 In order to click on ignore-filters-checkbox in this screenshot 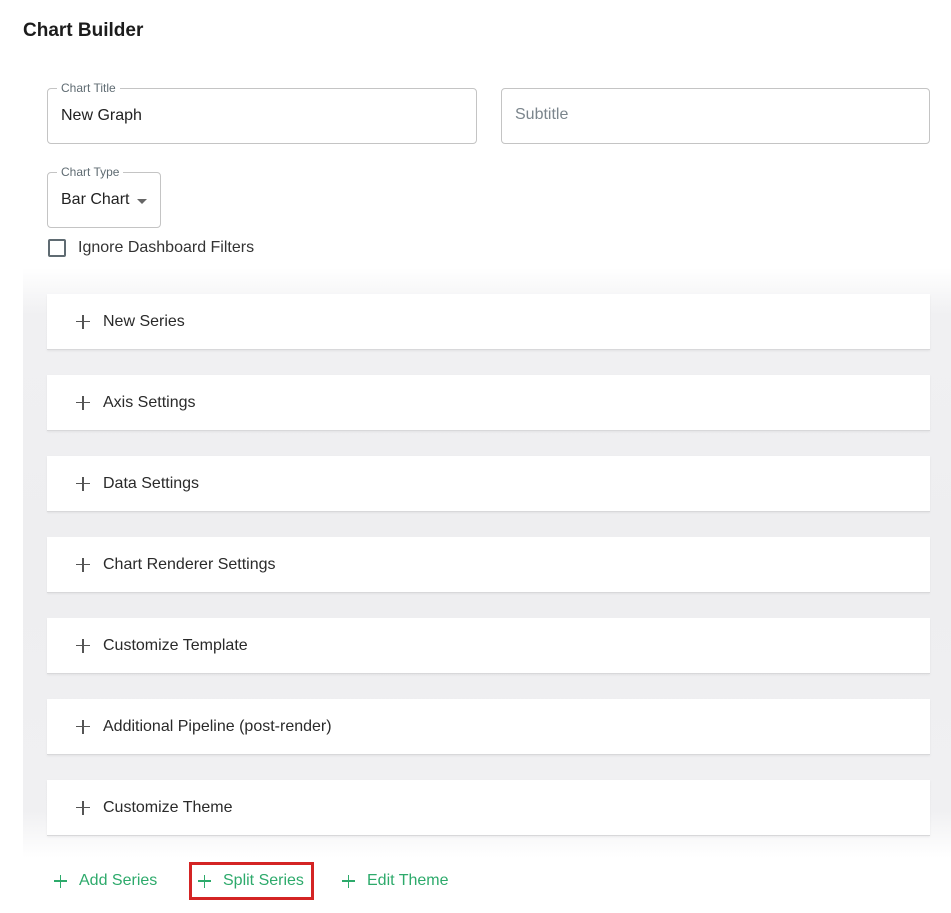, I will do `click(57, 248)`.